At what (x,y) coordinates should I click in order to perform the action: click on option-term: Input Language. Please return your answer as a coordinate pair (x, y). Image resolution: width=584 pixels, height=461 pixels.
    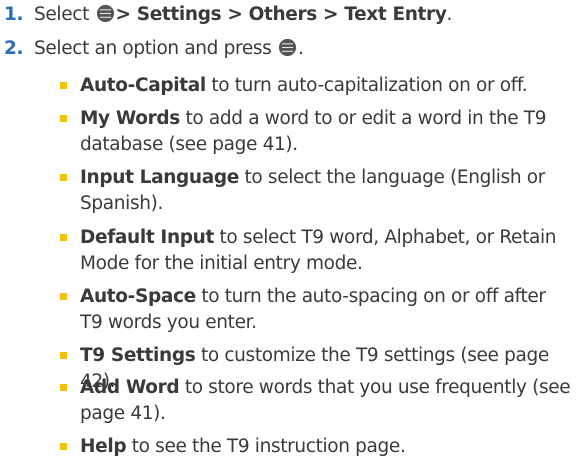
    Looking at the image, I should click on (159, 177).